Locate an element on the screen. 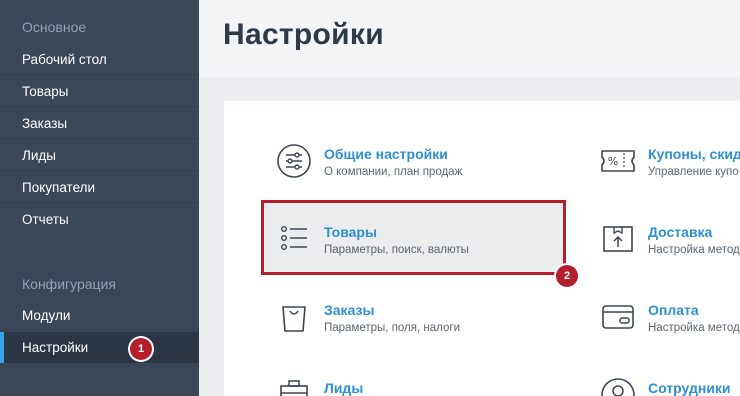  tile-subtitle: Параметры, поля, налоги is located at coordinates (392, 328).